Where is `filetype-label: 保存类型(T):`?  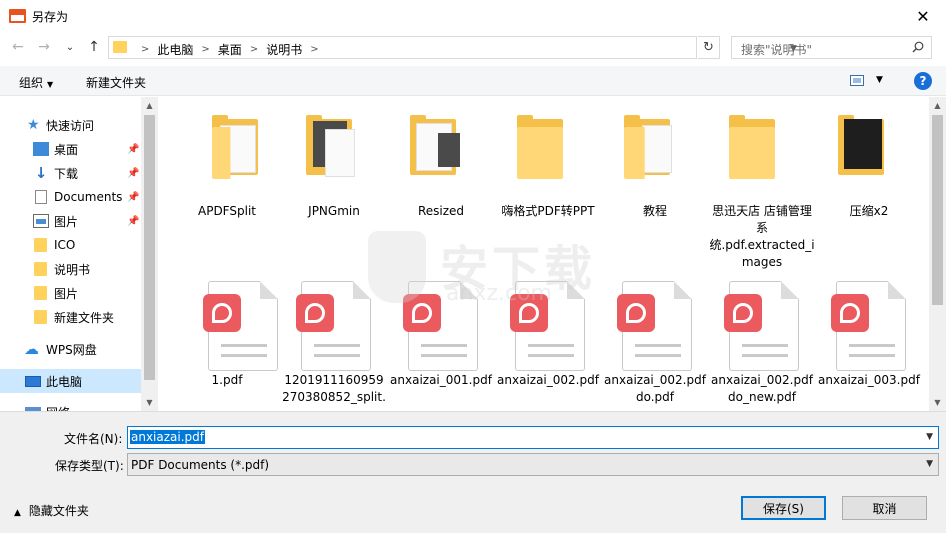 filetype-label: 保存类型(T): is located at coordinates (89, 466).